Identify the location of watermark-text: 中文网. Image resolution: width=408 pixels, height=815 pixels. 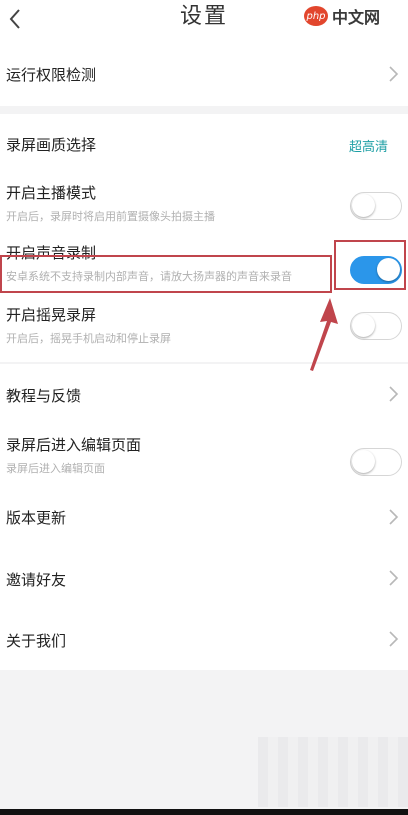
(356, 17).